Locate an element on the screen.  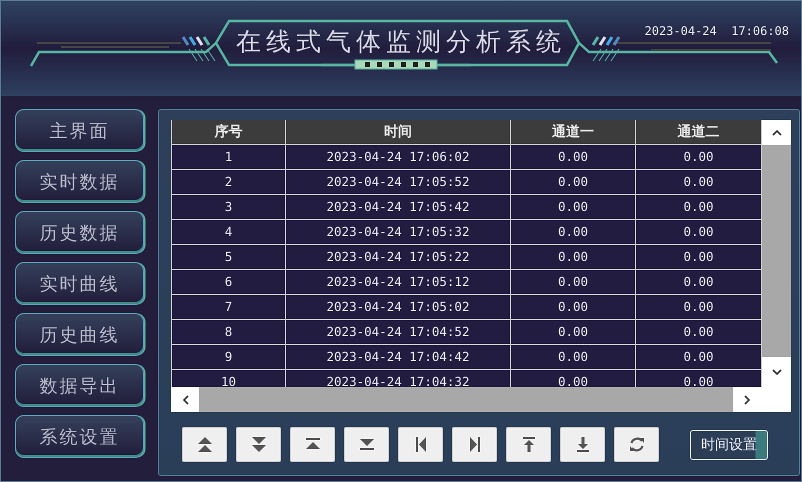
table-cell: 7 is located at coordinates (228, 307).